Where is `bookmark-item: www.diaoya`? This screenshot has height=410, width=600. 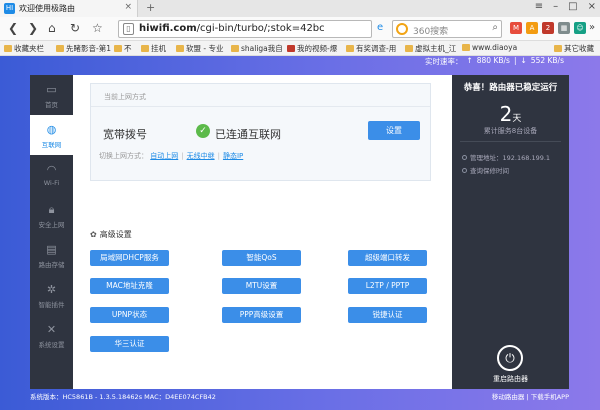
bookmark-item: www.diaoya is located at coordinates (489, 47).